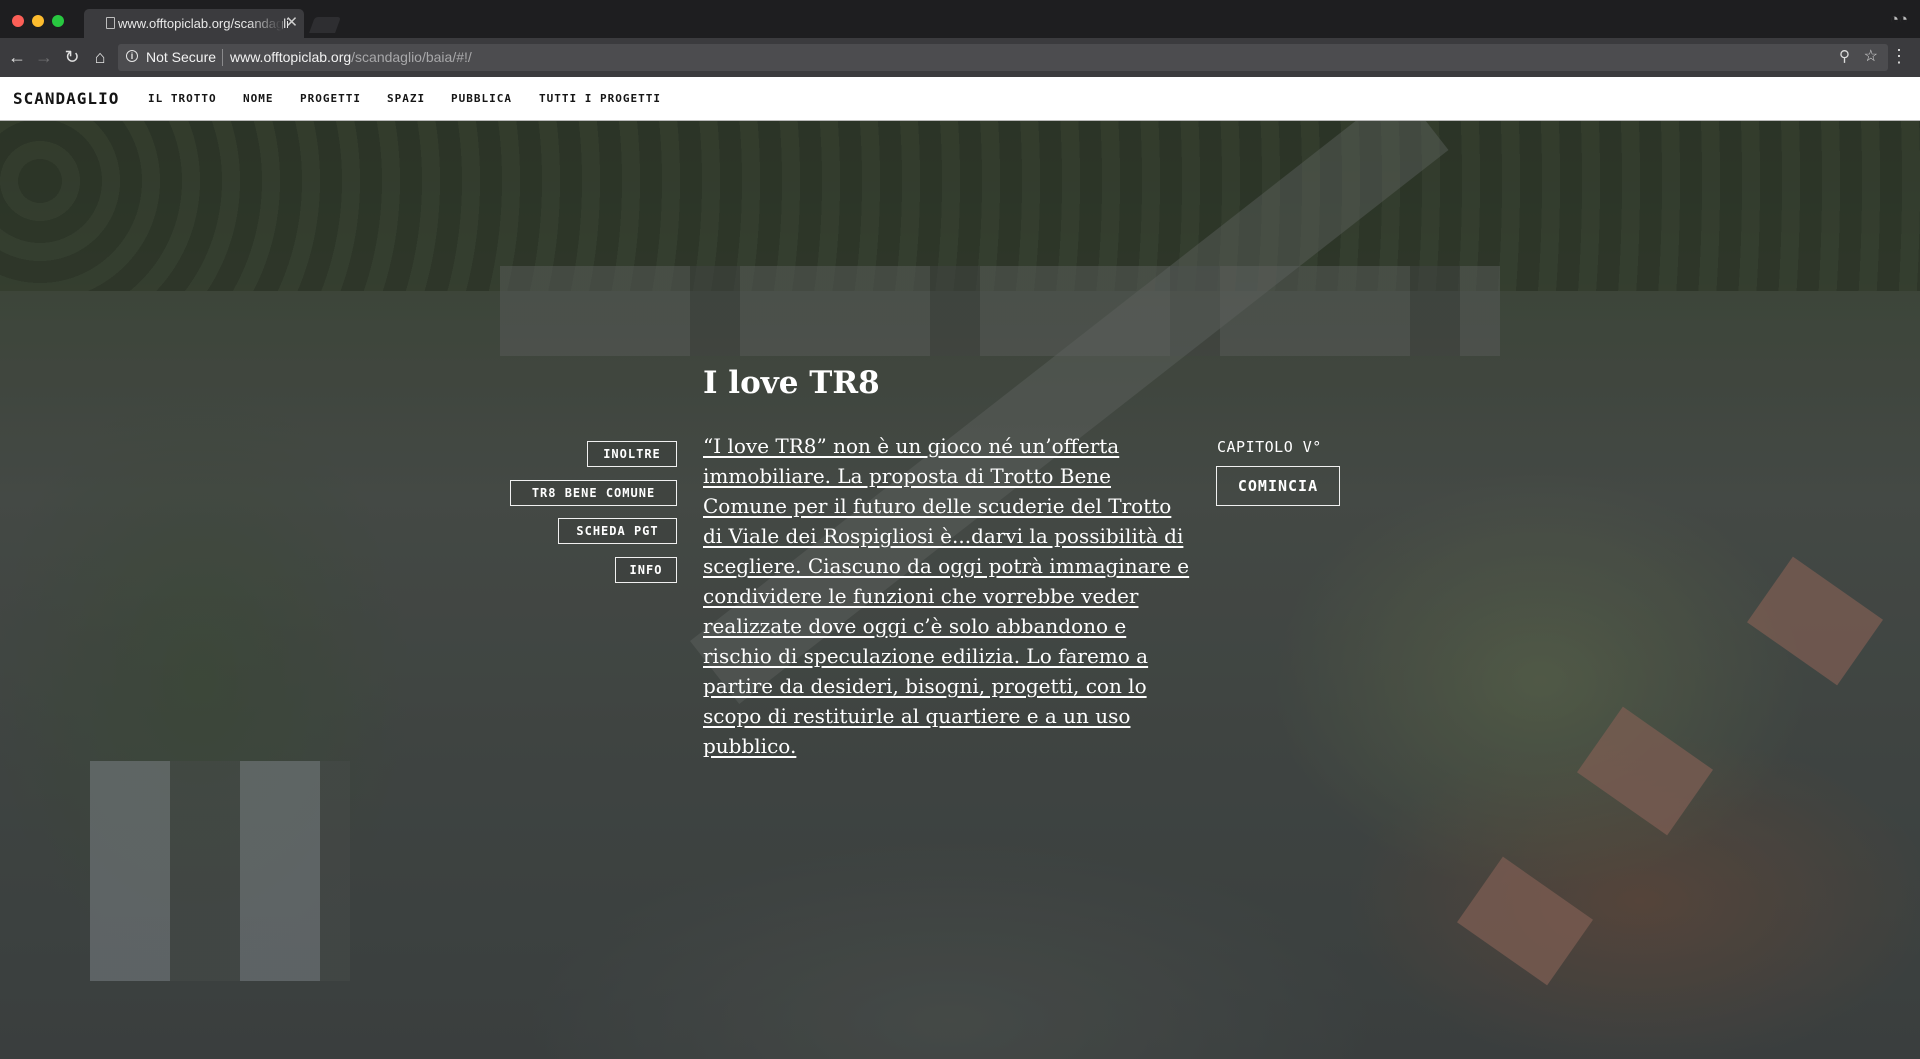 Image resolution: width=1920 pixels, height=1059 pixels. What do you see at coordinates (38, 21) in the screenshot?
I see `minimize-window-button` at bounding box center [38, 21].